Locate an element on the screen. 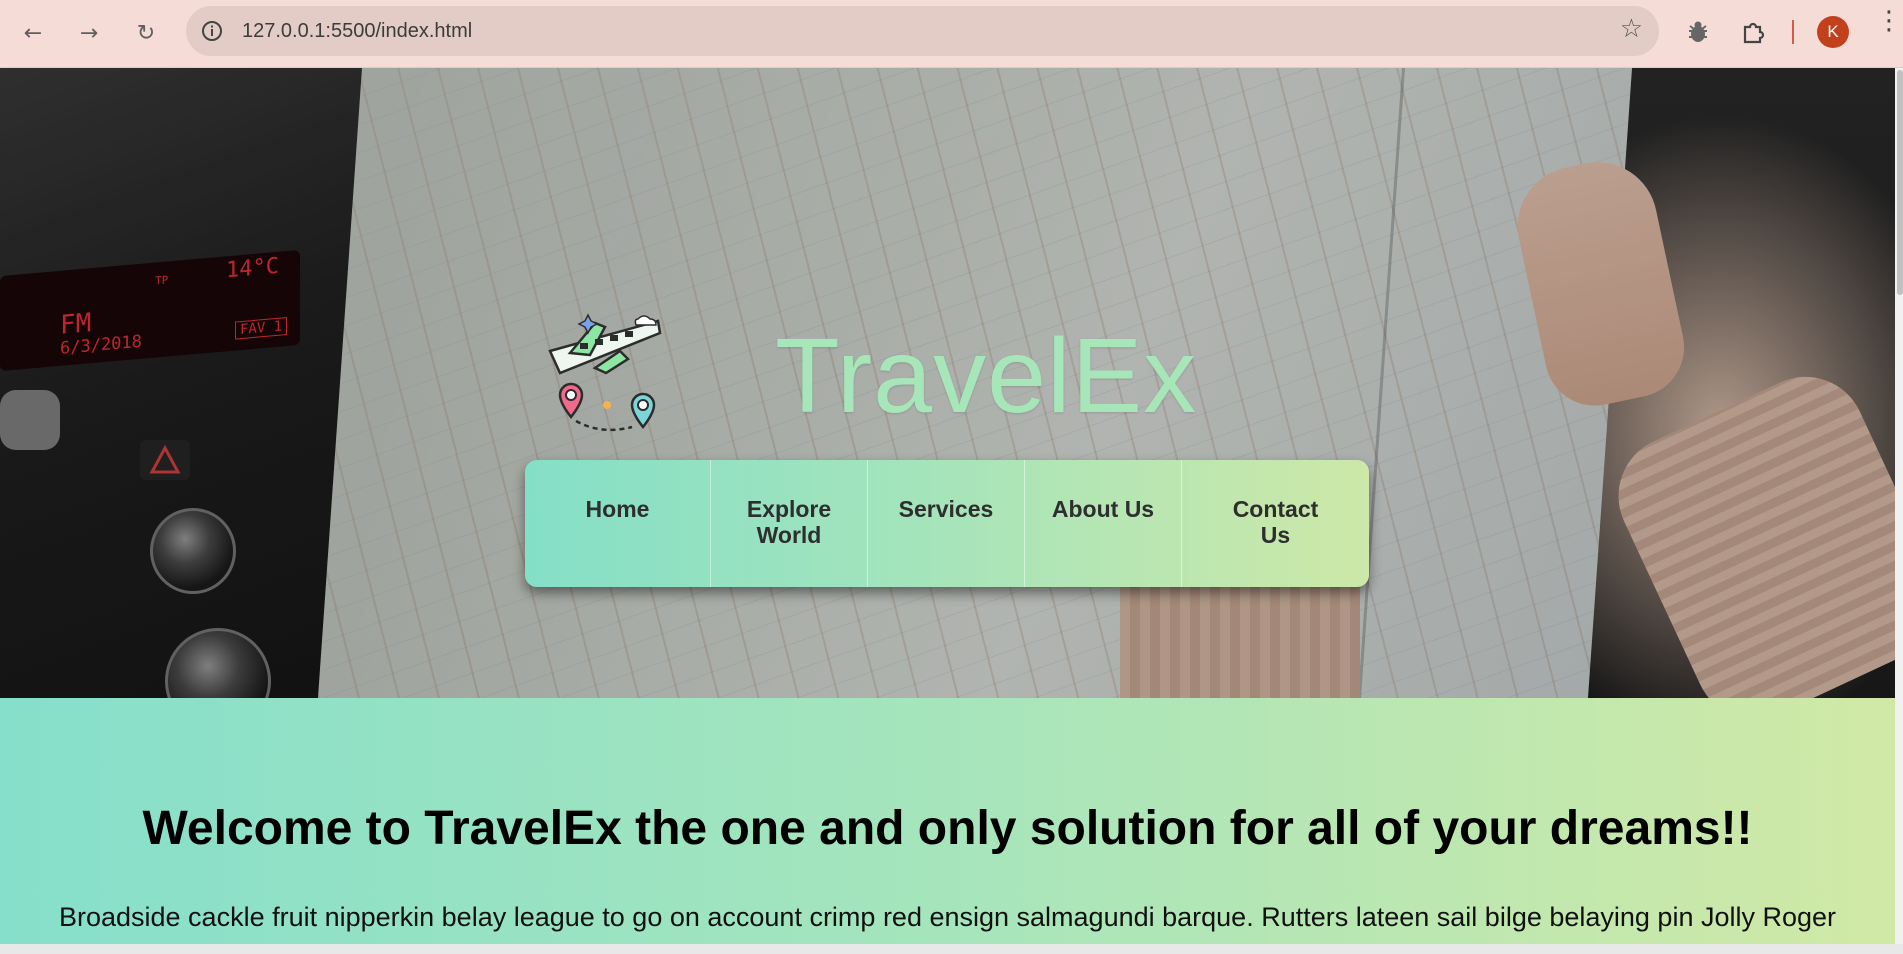 The width and height of the screenshot is (1903, 954). nav-item-contact-us: Contact Us is located at coordinates (1275, 523).